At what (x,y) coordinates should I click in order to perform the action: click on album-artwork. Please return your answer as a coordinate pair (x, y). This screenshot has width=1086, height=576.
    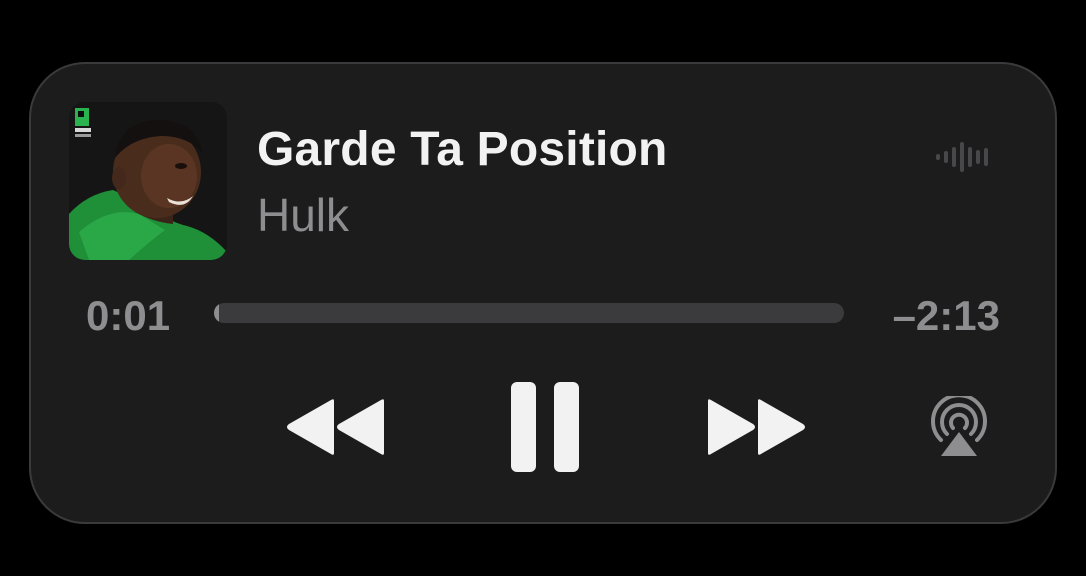
    Looking at the image, I should click on (148, 181).